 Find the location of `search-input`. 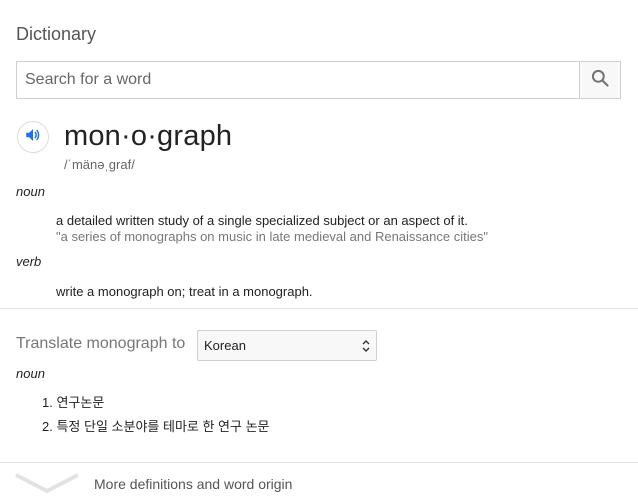

search-input is located at coordinates (299, 80).